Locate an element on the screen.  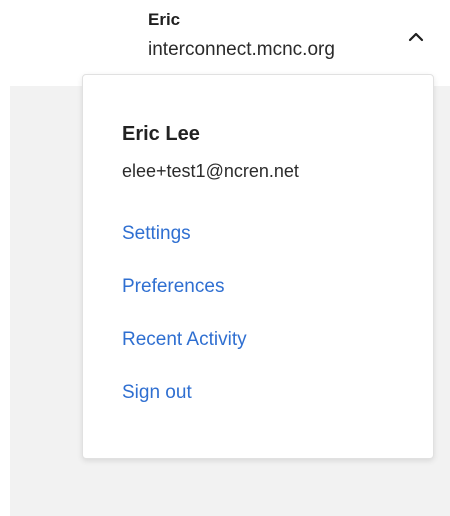
user-email: elee+test1@ncren.net is located at coordinates (210, 171).